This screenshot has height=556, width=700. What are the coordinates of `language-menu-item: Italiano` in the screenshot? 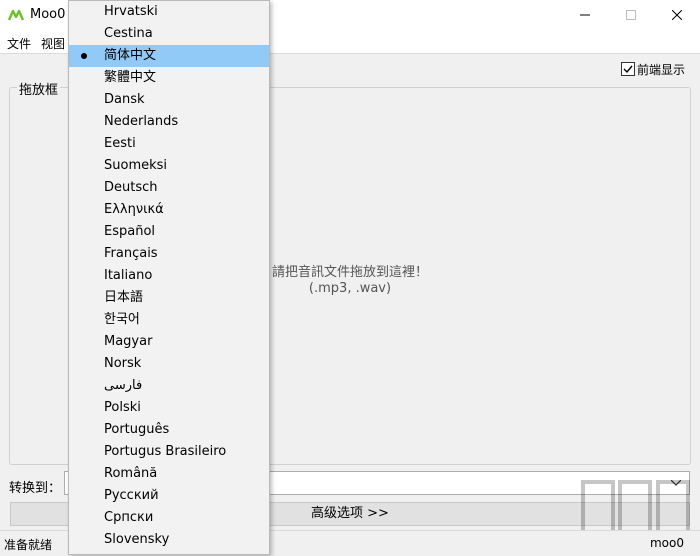 It's located at (169, 276).